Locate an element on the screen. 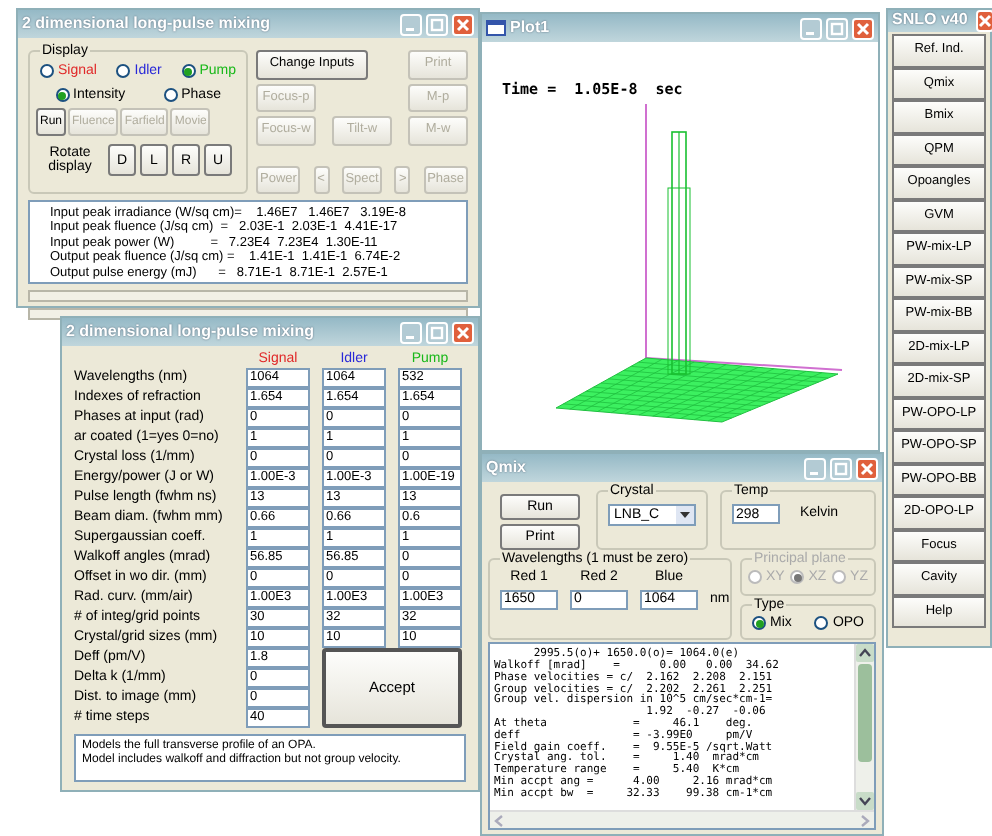 The width and height of the screenshot is (992, 836). scroll-left-icon is located at coordinates (499, 821).